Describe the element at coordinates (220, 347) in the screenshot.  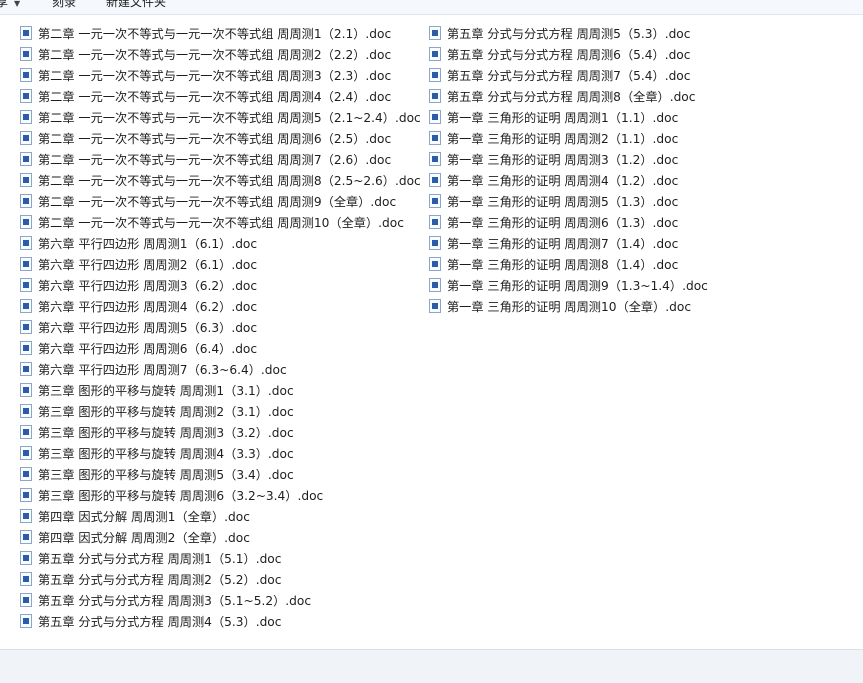
I see `file-item: 第六章 平行四边形 周周测6（6.4）.doc` at that location.